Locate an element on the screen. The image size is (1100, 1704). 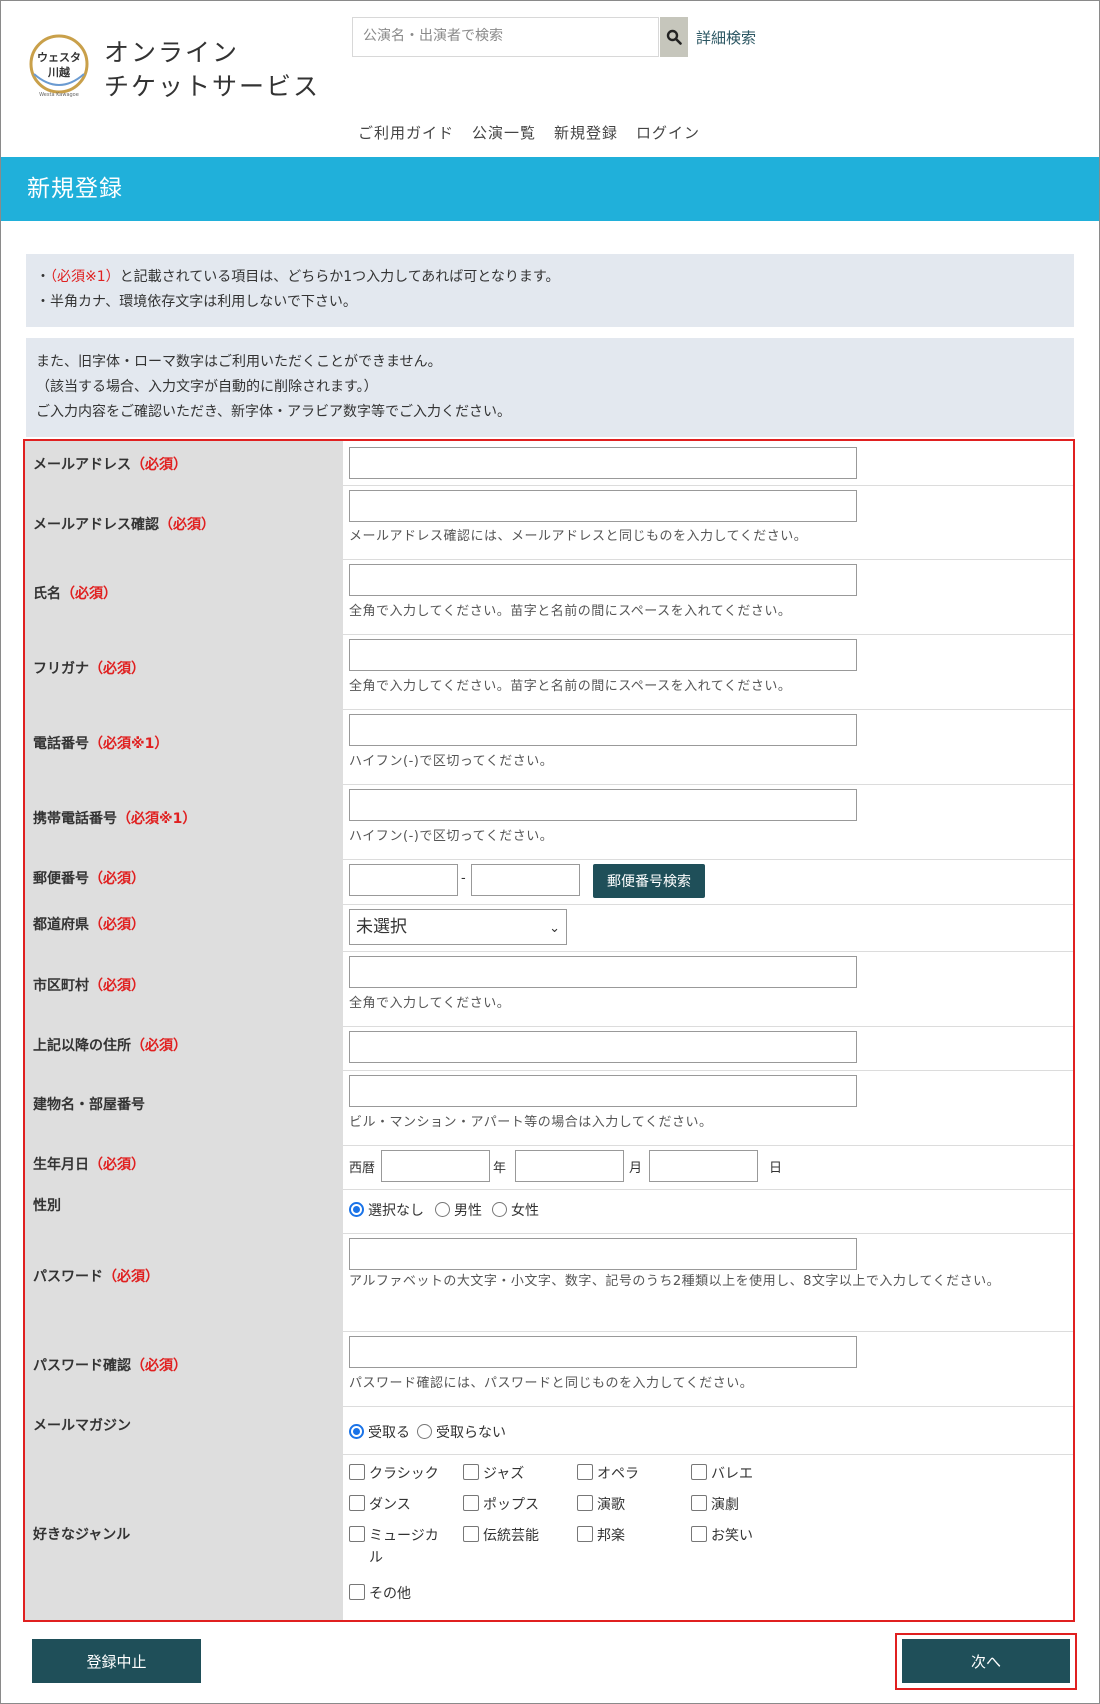
password-confirm-input is located at coordinates (603, 1352).